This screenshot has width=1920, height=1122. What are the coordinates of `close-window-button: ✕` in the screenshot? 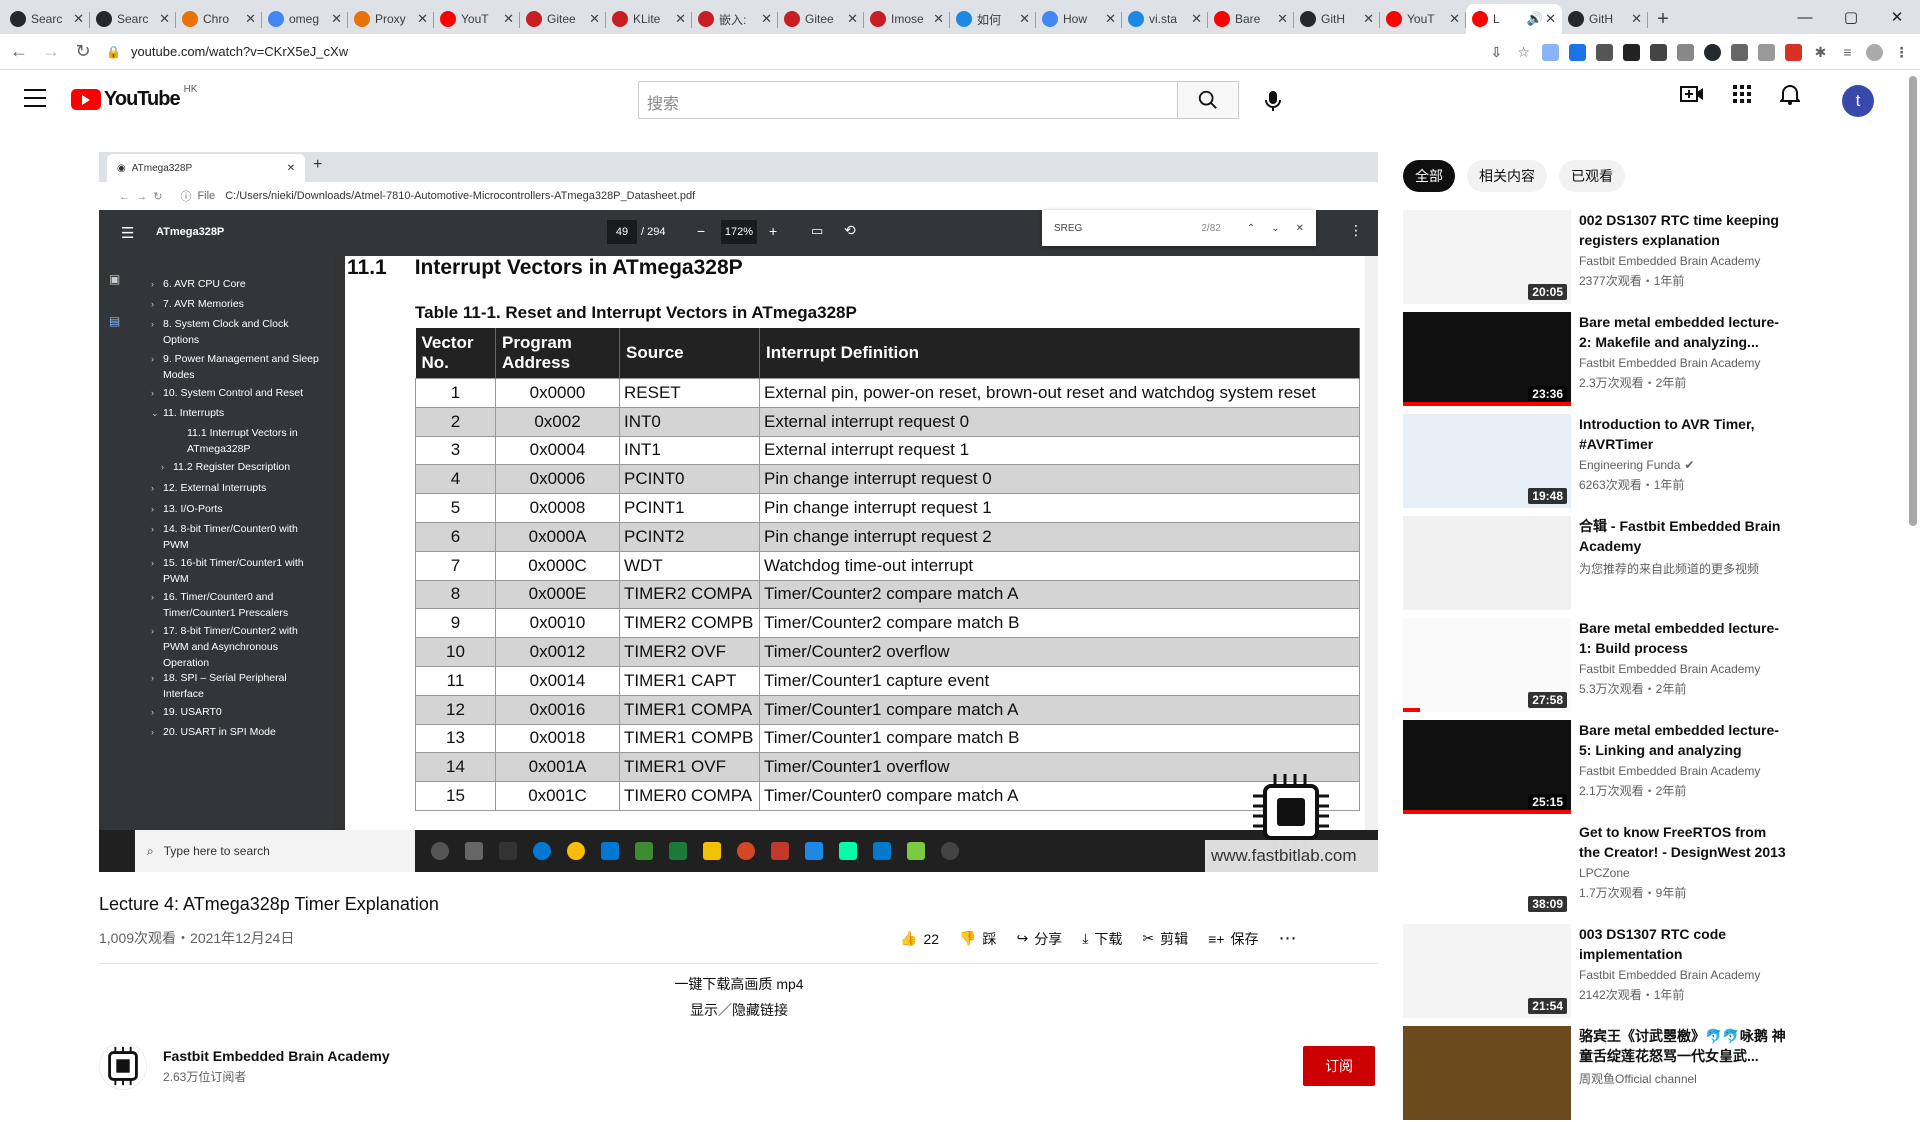 It's located at (1897, 17).